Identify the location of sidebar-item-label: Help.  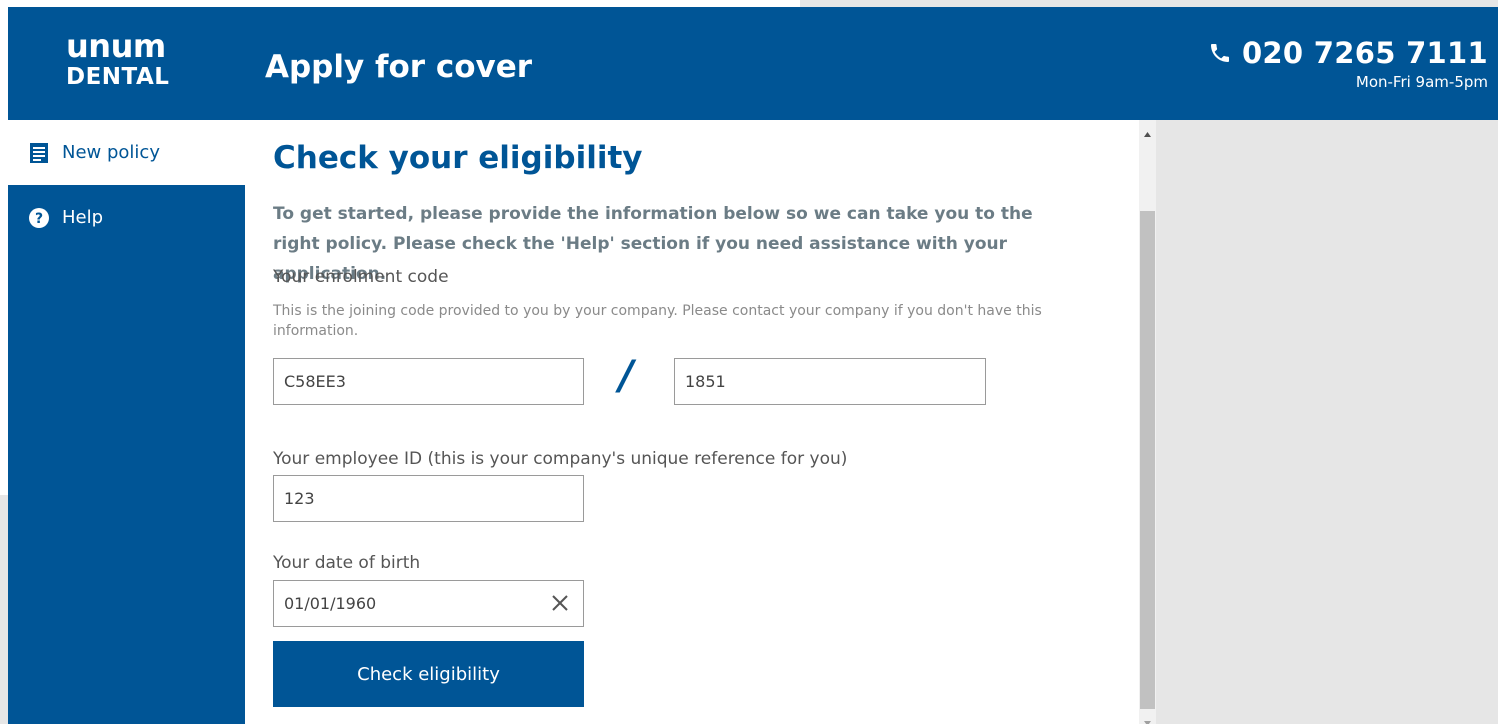
(83, 217).